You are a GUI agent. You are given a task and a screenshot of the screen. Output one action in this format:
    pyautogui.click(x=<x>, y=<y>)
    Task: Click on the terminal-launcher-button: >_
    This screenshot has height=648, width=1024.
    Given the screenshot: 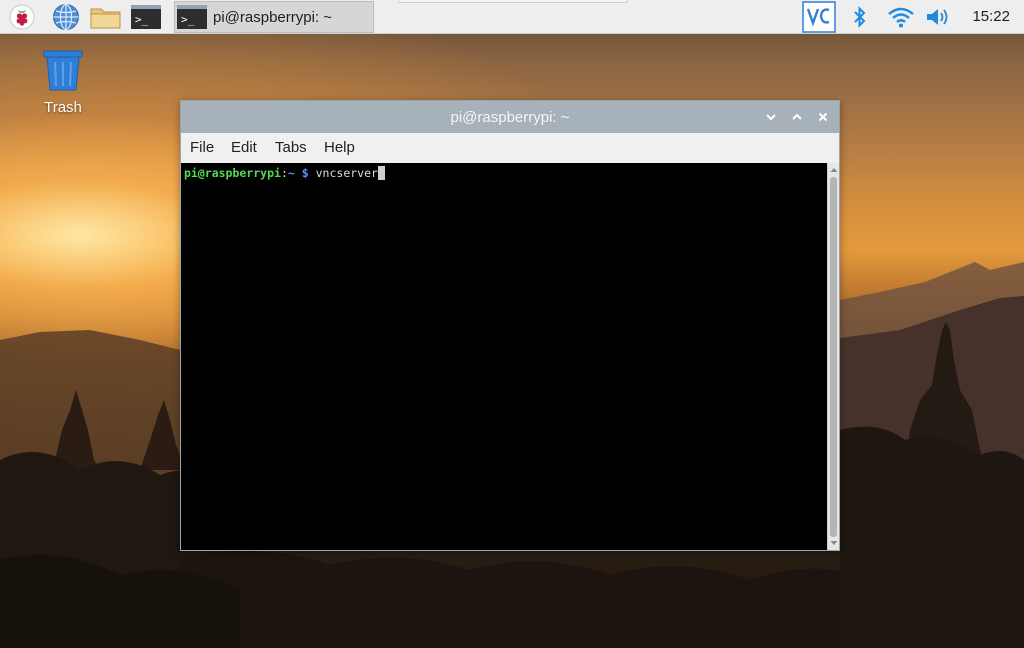 What is the action you would take?
    pyautogui.click(x=146, y=17)
    